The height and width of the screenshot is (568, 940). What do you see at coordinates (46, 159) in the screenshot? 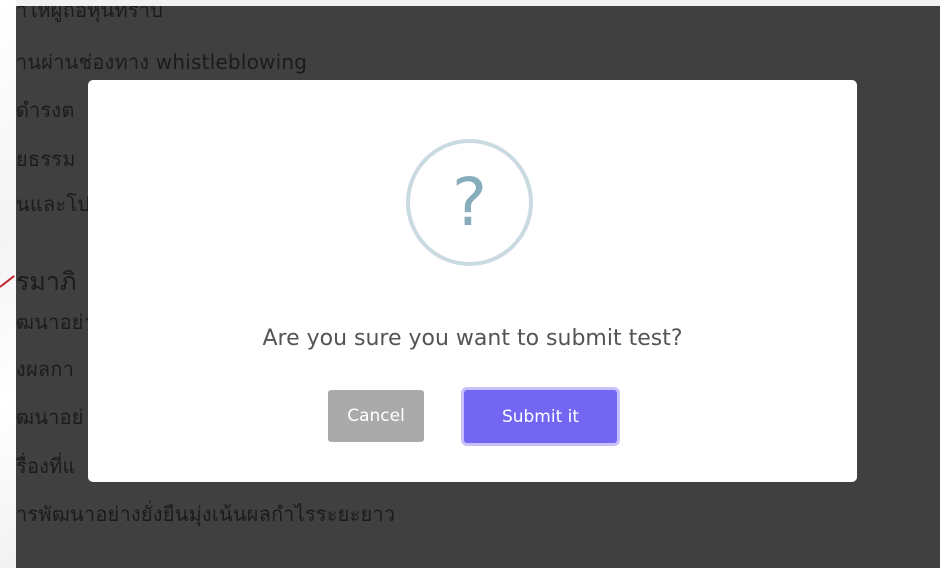
I see `background-text-line: ยธรรม` at bounding box center [46, 159].